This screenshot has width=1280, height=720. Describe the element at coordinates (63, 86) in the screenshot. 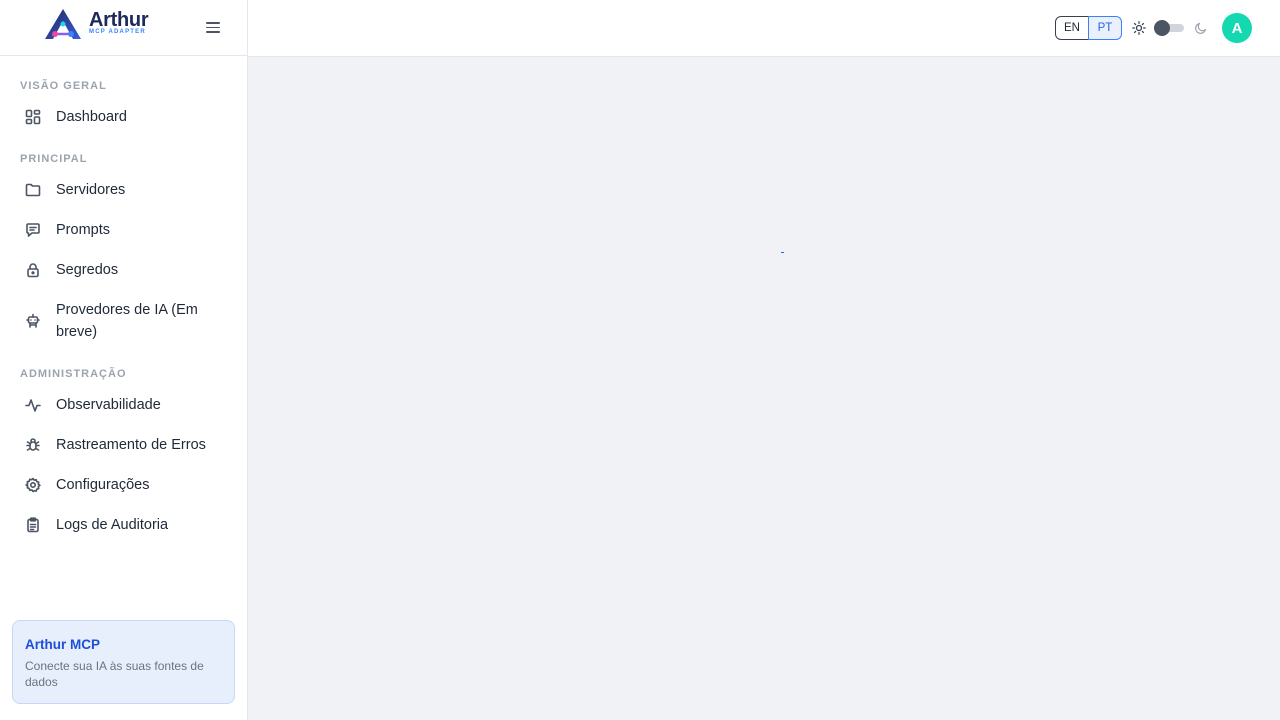

I see `section-title-visao-geral: VISÃO GERAL` at that location.